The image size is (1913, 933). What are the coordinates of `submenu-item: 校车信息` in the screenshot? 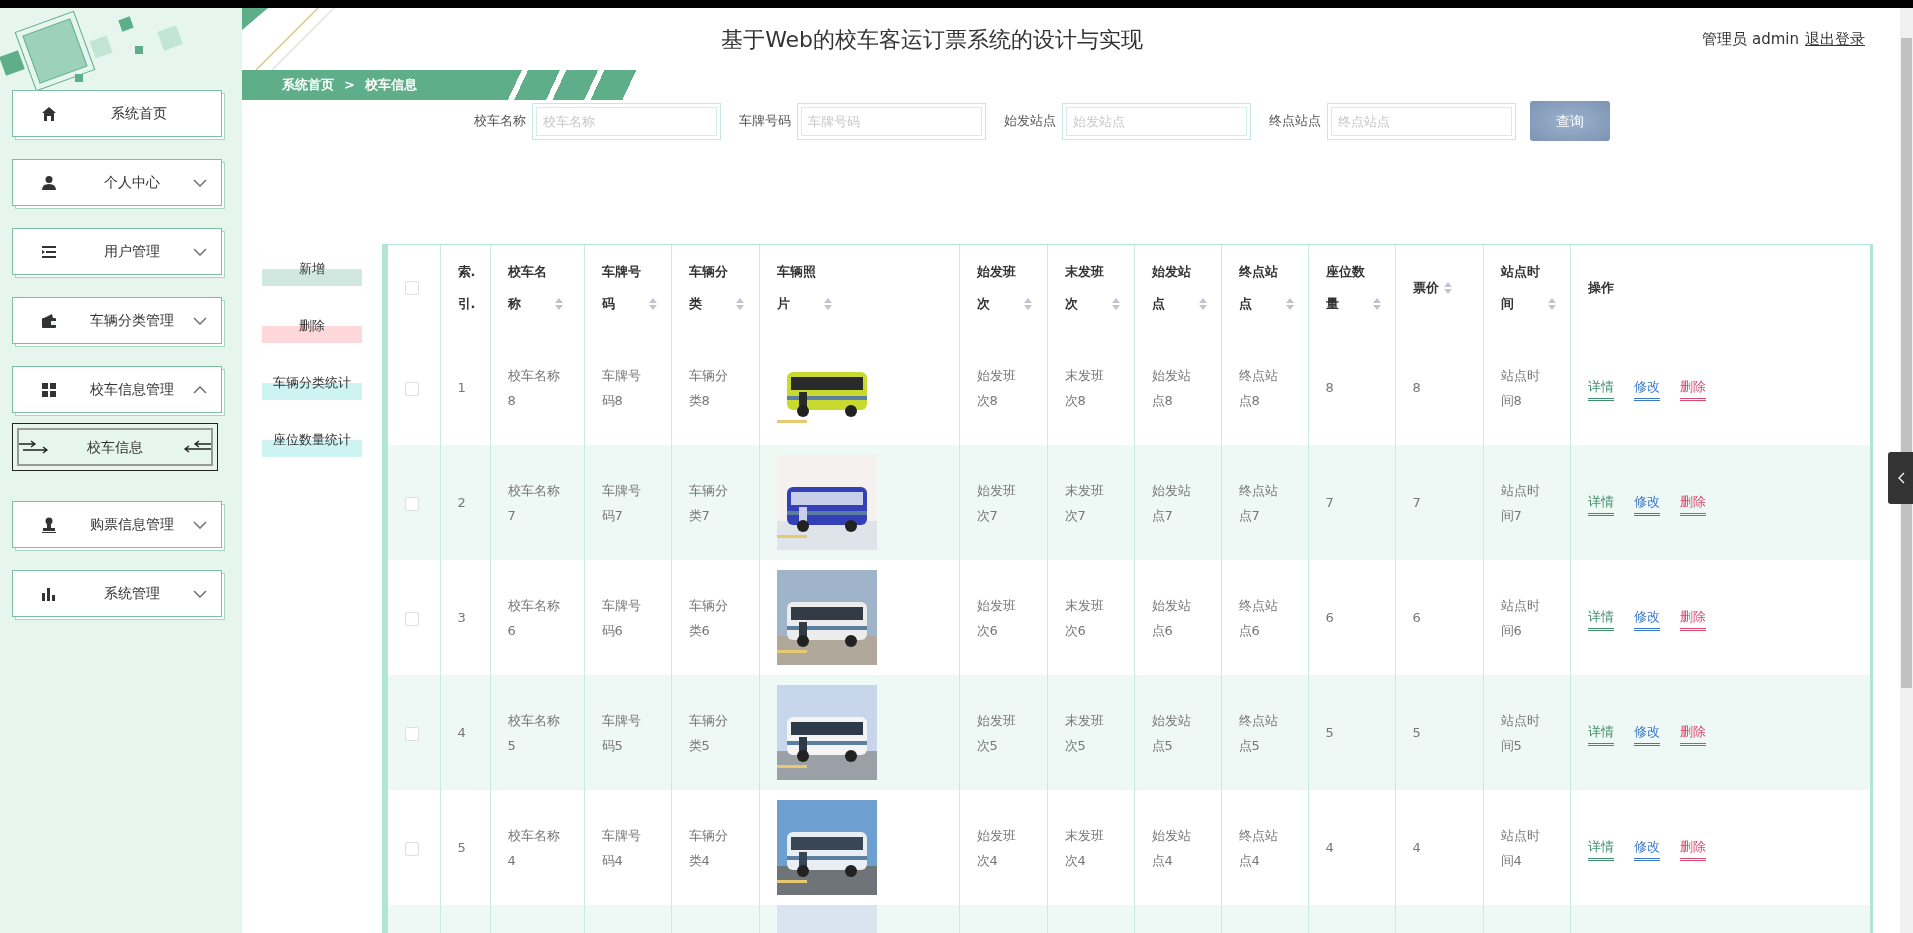 It's located at (115, 447).